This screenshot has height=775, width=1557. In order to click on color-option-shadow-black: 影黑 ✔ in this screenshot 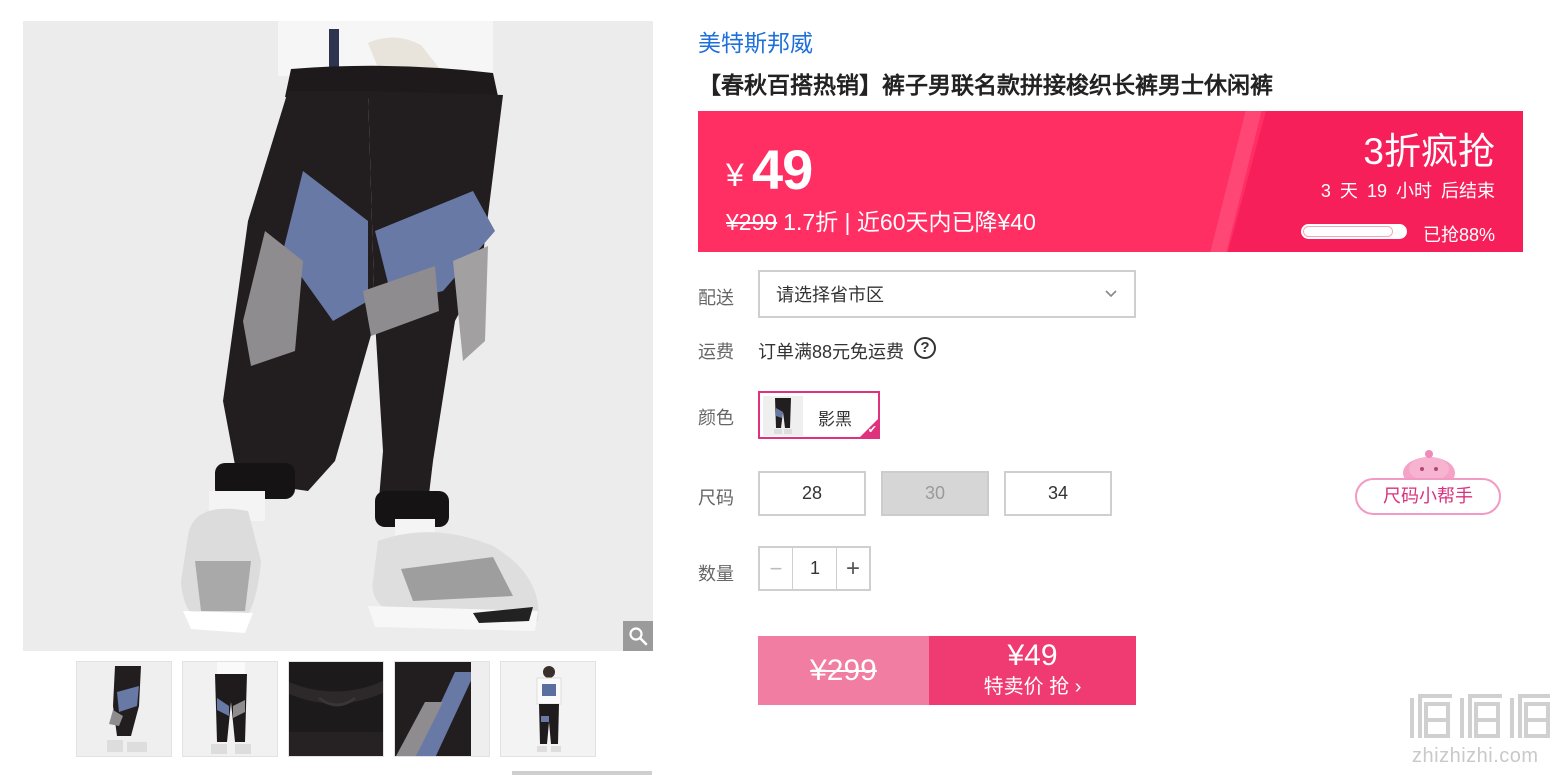, I will do `click(819, 415)`.